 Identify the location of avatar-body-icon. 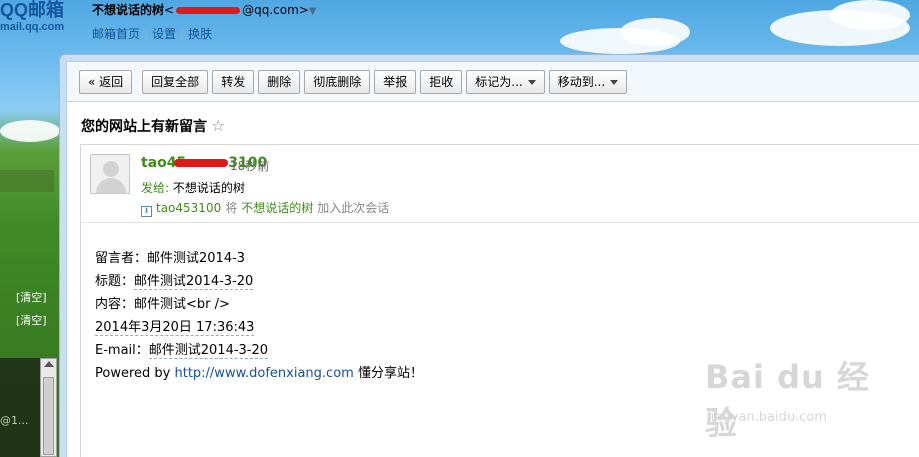
(111, 185).